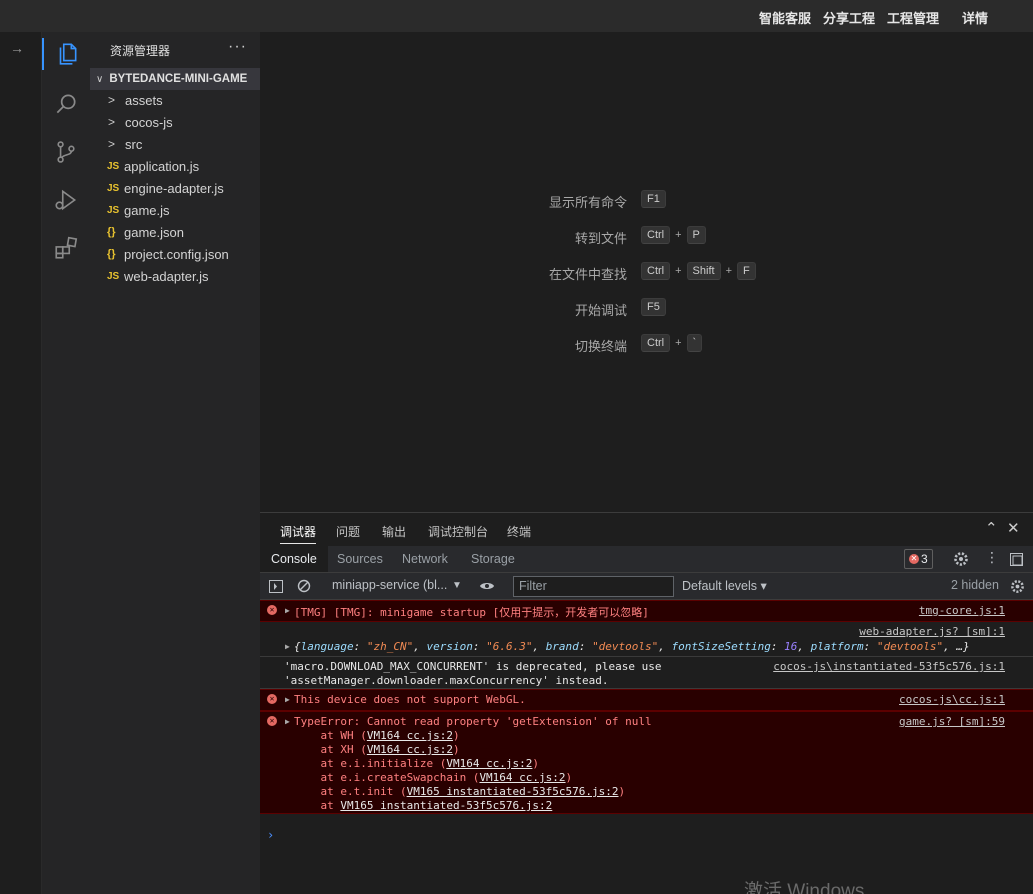 The image size is (1033, 894). What do you see at coordinates (237, 47) in the screenshot?
I see `more-actions-icon: ···` at bounding box center [237, 47].